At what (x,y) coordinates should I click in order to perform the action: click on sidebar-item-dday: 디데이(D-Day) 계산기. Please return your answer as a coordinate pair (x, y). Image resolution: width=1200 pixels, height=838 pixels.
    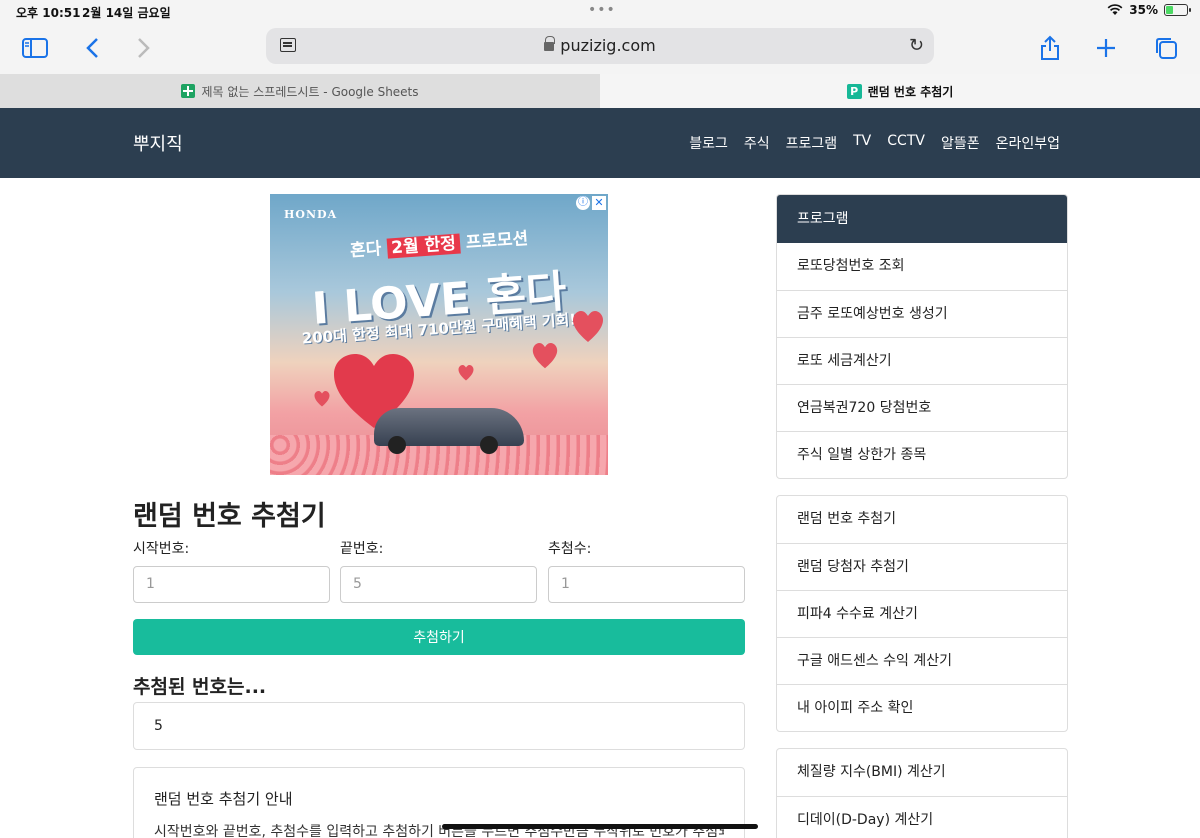
    Looking at the image, I should click on (922, 817).